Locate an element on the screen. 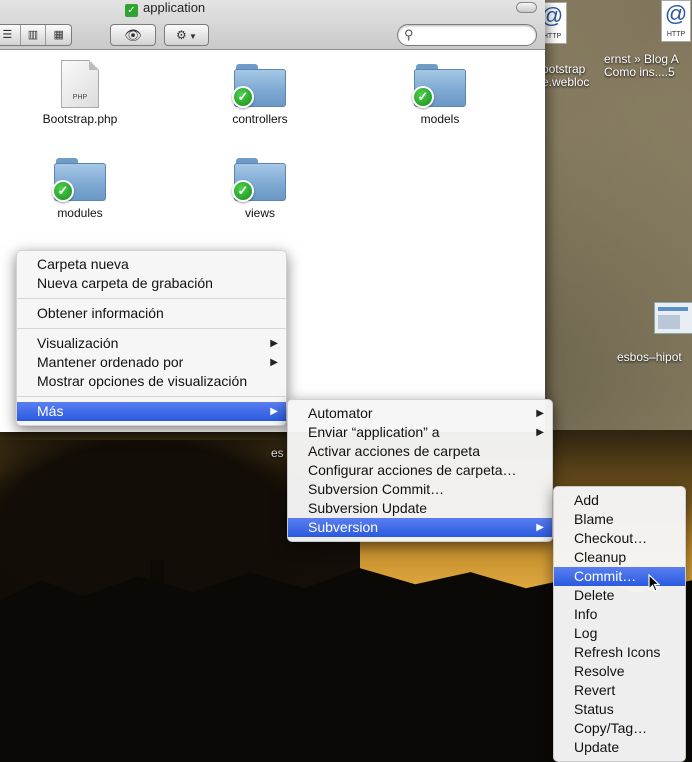 The width and height of the screenshot is (692, 762). folder-models: ✓ models is located at coordinates (440, 95).